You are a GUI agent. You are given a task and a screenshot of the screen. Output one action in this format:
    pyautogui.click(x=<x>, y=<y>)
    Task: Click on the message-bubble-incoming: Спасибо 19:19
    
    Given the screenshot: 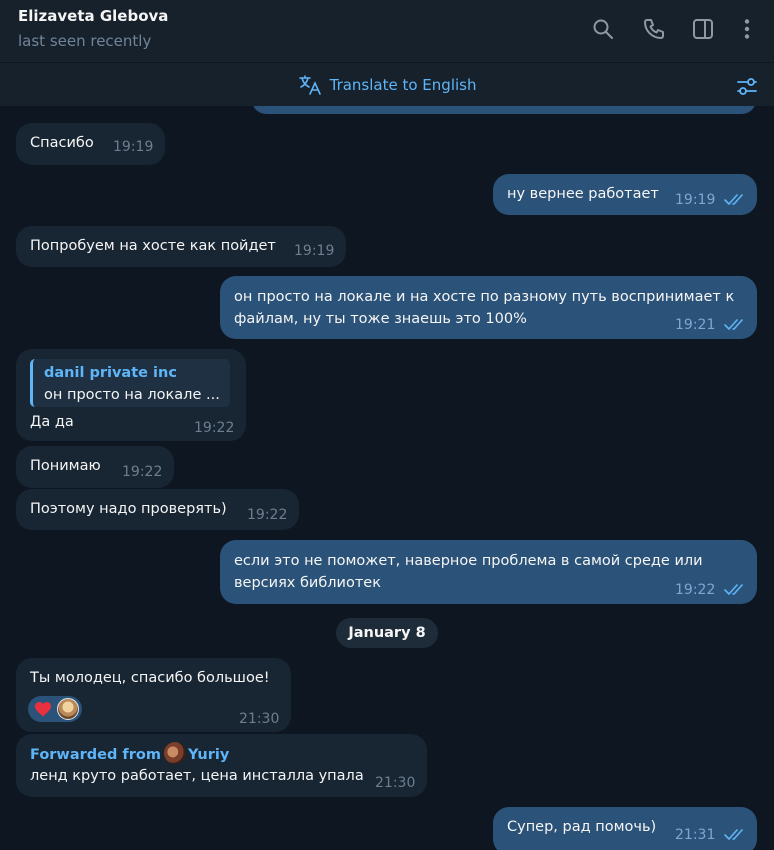 What is the action you would take?
    pyautogui.click(x=90, y=144)
    